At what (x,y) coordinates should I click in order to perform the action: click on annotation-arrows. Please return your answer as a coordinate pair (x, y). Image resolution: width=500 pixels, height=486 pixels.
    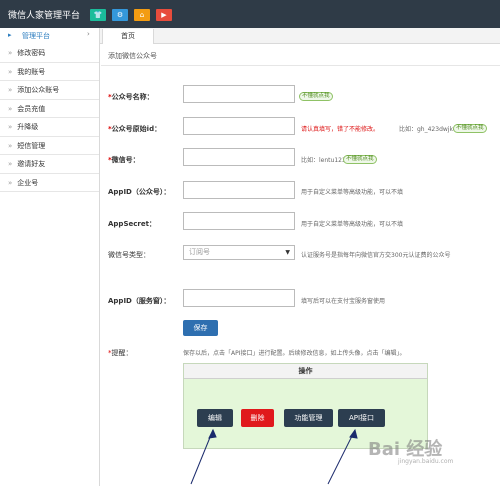
    Looking at the image, I should click on (274, 456).